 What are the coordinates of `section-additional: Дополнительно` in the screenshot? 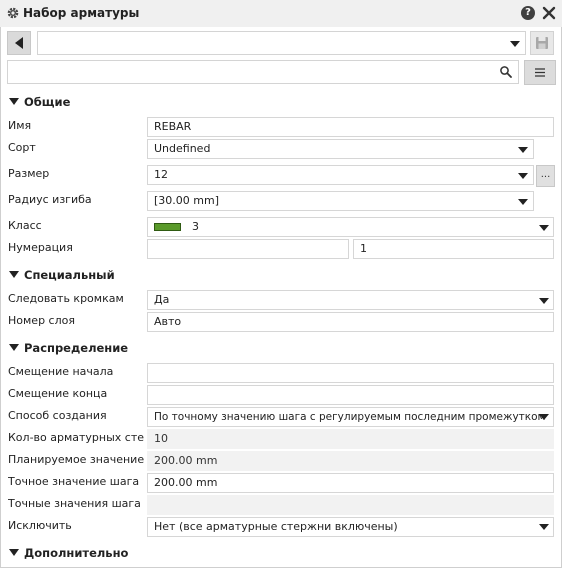 It's located at (68, 553).